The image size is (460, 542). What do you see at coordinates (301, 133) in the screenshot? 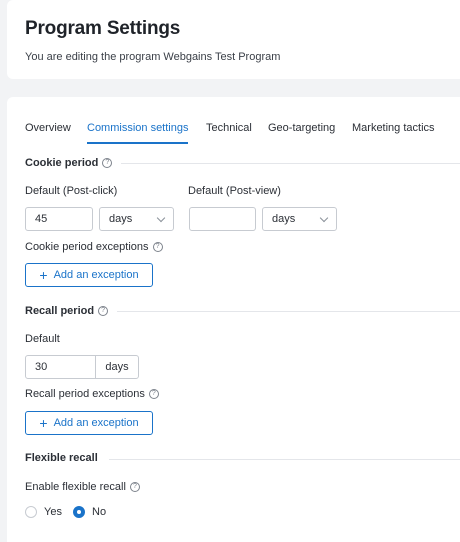
I see `tab-geo-targeting: Geo-targeting` at bounding box center [301, 133].